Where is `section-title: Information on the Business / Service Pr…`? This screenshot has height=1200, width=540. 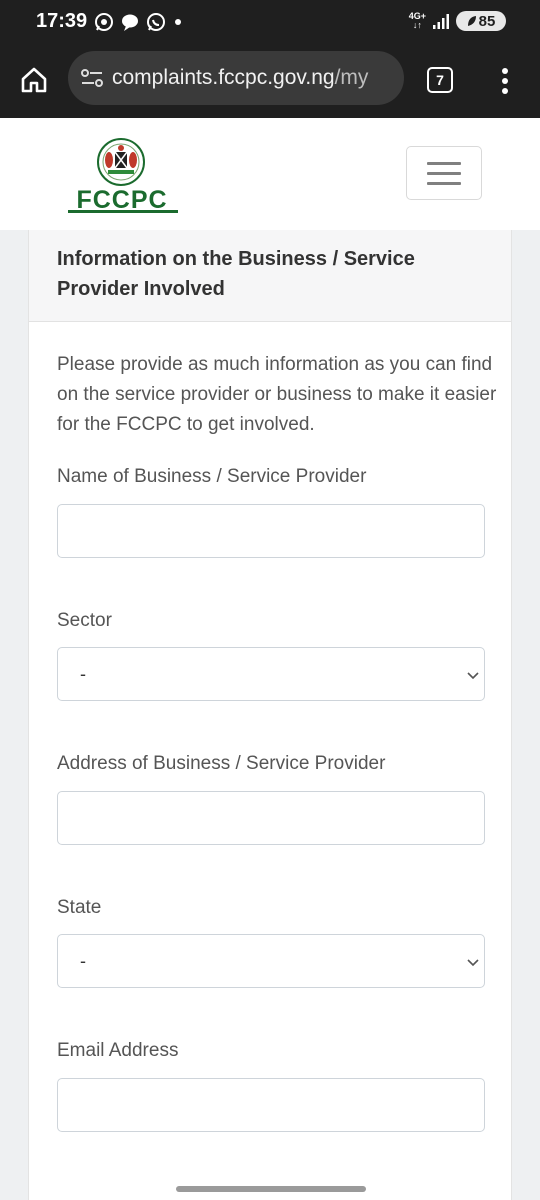
section-title: Information on the Business / Service Pr… is located at coordinates (236, 274).